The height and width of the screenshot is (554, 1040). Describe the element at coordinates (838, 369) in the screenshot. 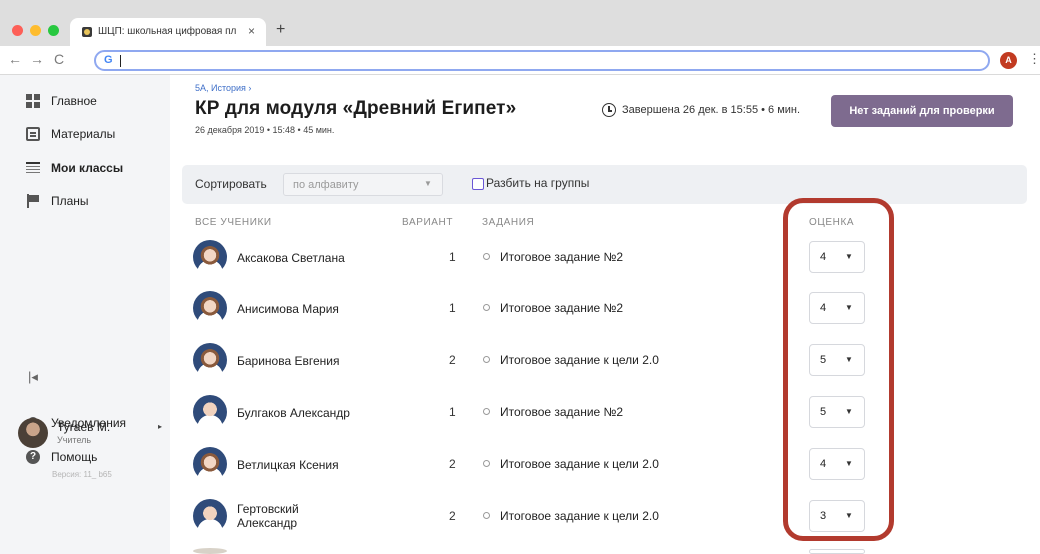

I see `grade-column-highlight` at that location.